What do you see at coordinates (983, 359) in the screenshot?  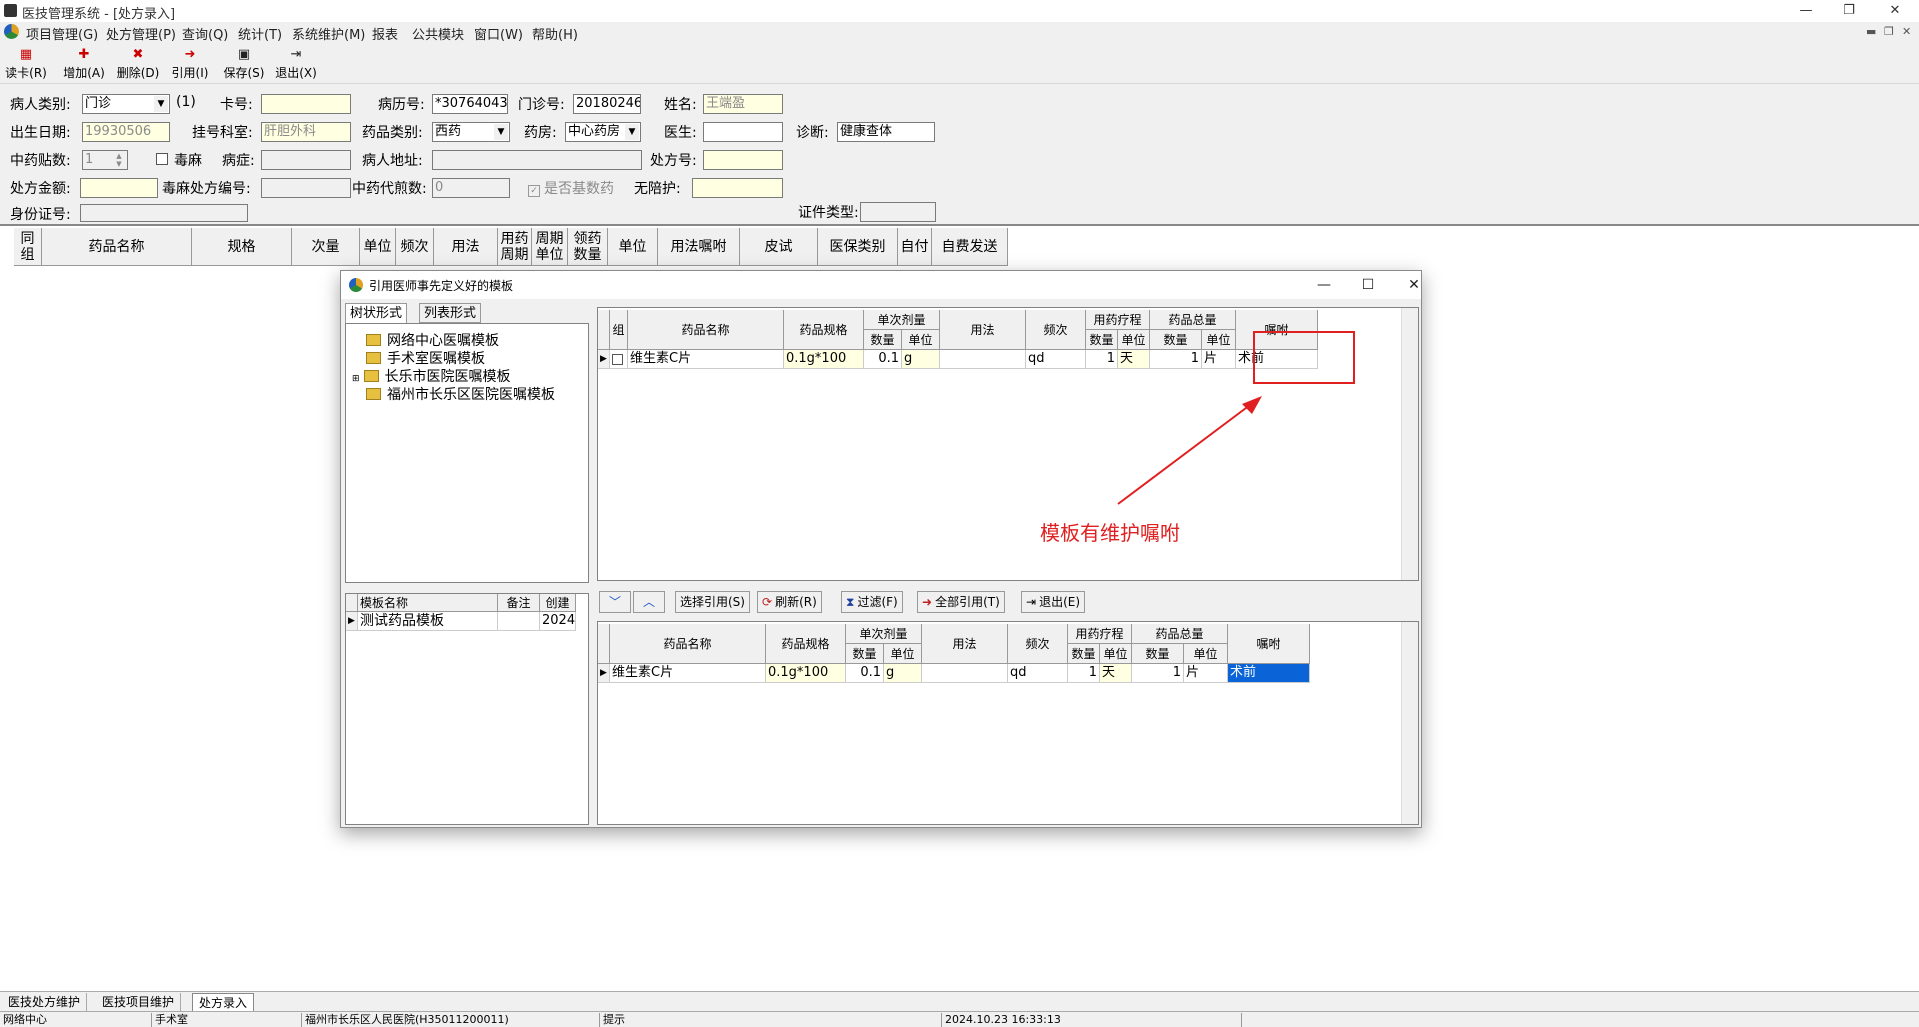 I see `tpl-grid-row-usage` at bounding box center [983, 359].